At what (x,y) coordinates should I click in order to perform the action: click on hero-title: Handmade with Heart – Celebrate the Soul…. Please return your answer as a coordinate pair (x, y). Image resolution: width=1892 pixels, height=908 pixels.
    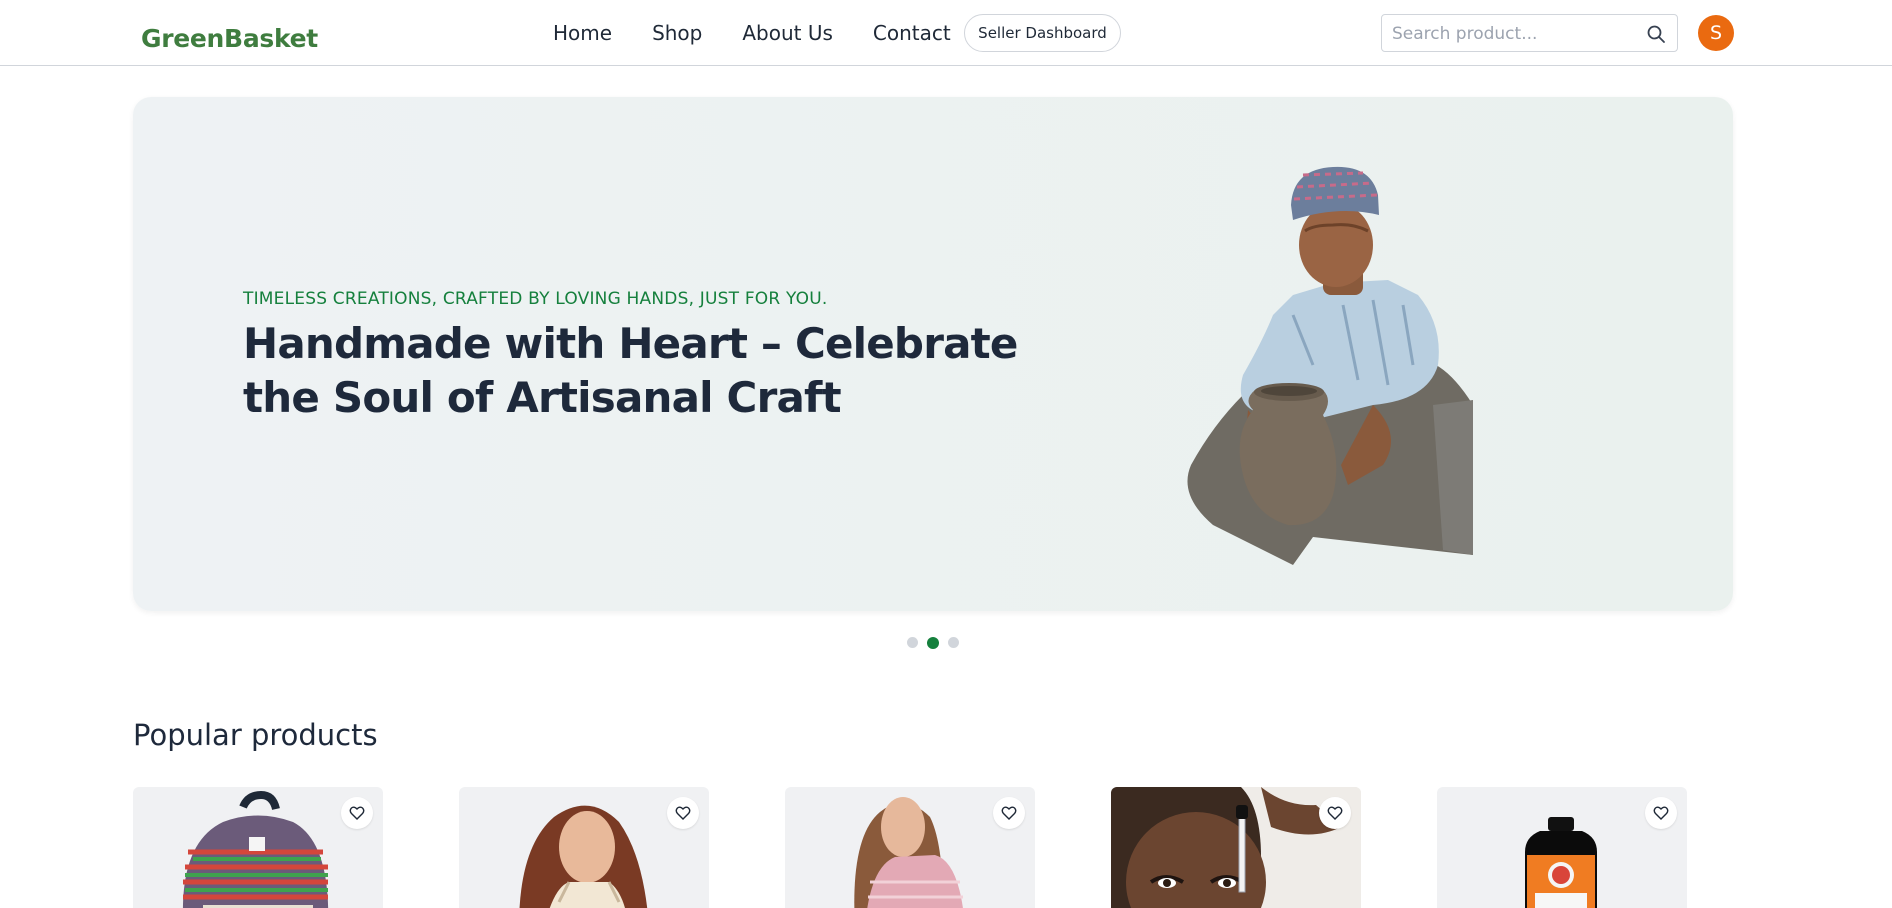
    Looking at the image, I should click on (630, 370).